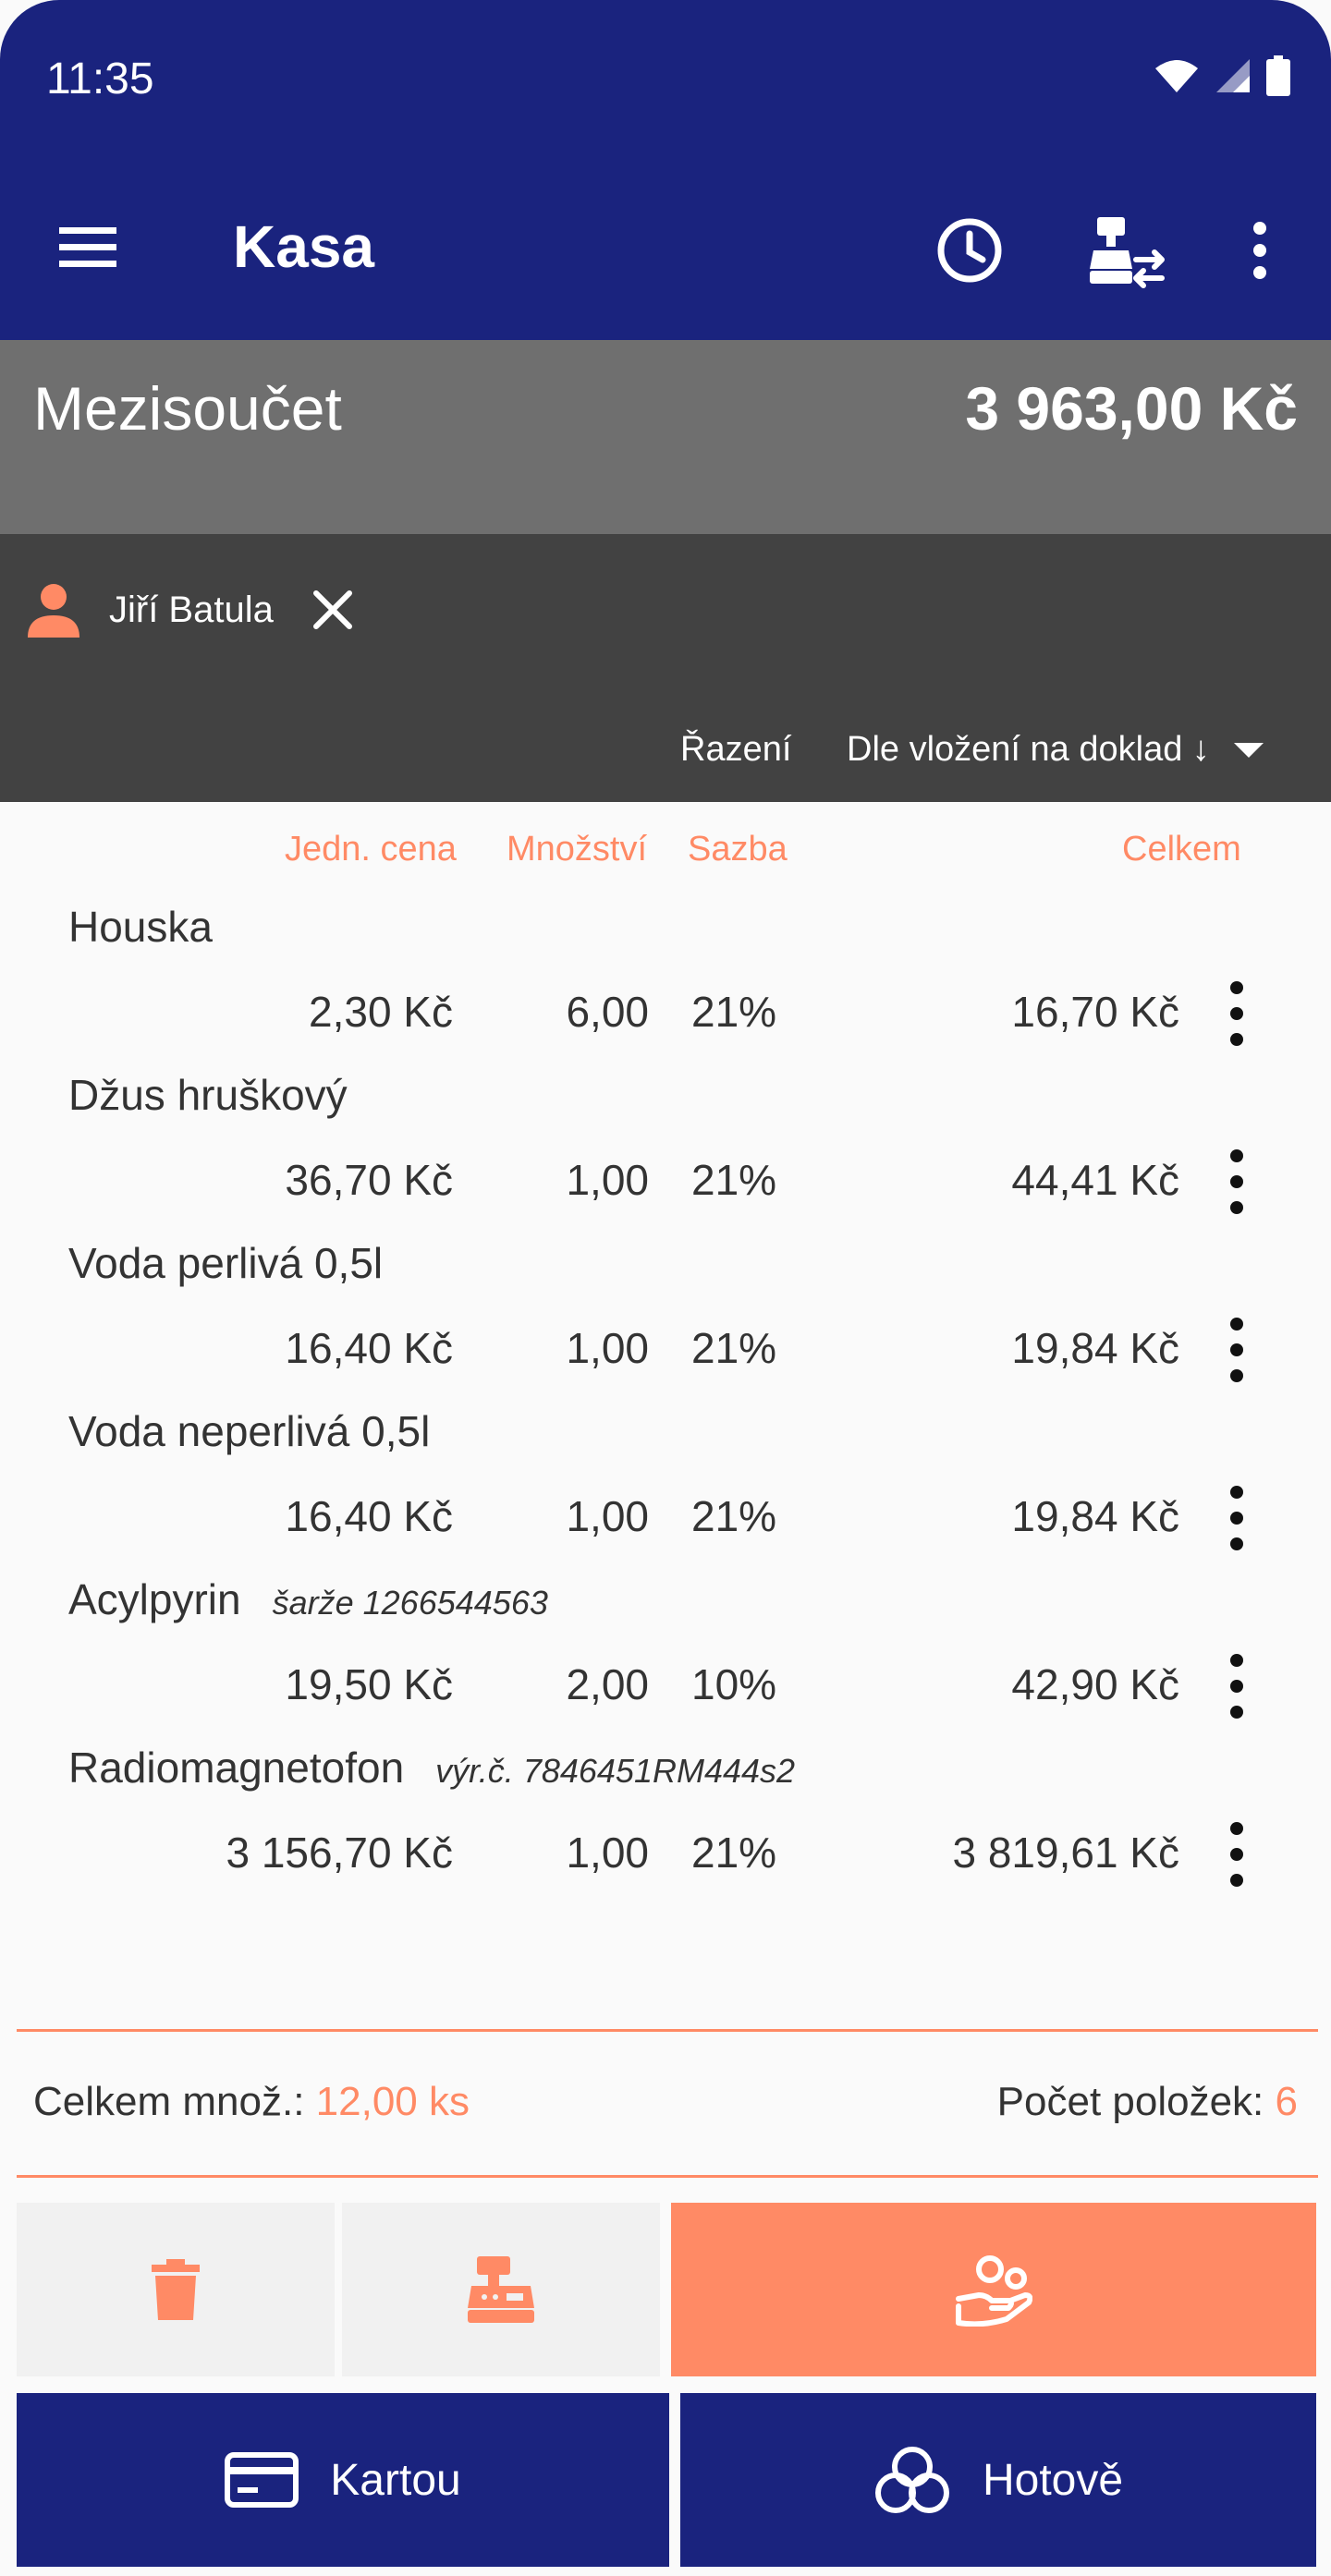  I want to click on credit-card-icon, so click(262, 2480).